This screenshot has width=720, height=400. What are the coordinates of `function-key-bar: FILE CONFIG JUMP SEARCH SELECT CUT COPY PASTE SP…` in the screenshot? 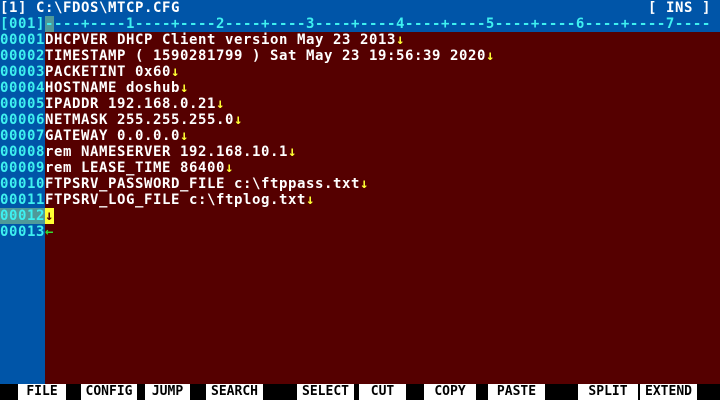 It's located at (360, 392).